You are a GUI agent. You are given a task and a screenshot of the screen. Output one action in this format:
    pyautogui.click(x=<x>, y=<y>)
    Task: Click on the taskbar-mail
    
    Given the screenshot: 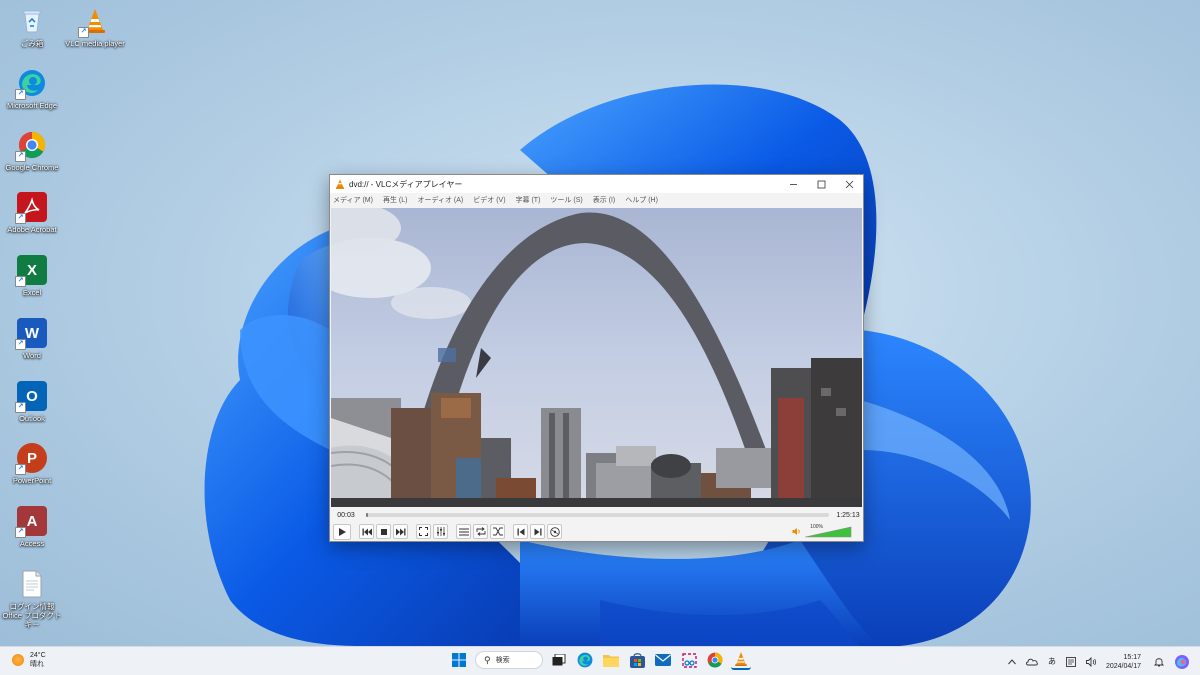 What is the action you would take?
    pyautogui.click(x=663, y=660)
    